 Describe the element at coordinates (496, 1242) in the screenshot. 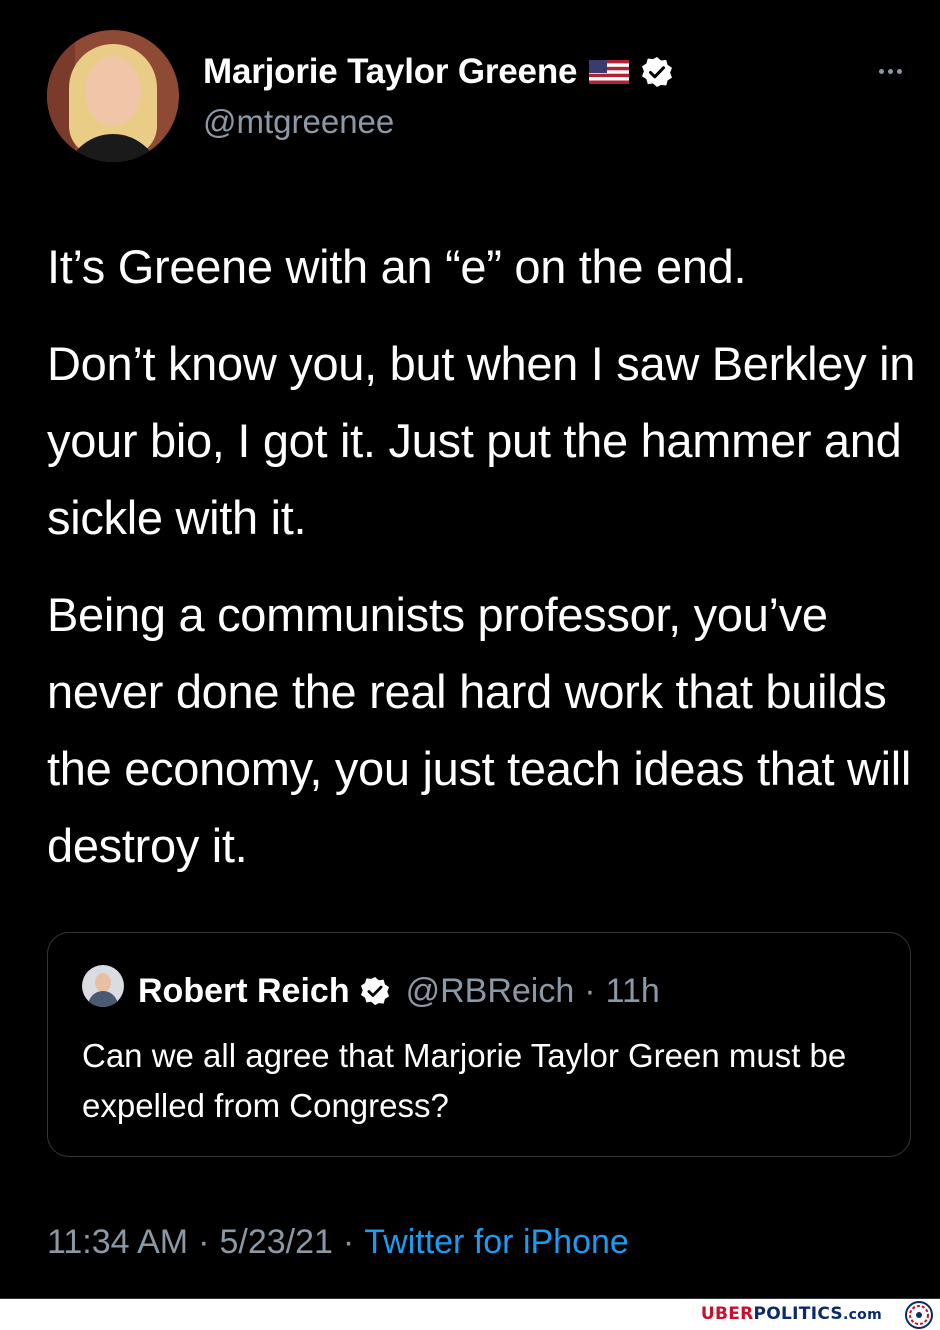

I see `tweet-source-link: Twitter for iPhone` at that location.